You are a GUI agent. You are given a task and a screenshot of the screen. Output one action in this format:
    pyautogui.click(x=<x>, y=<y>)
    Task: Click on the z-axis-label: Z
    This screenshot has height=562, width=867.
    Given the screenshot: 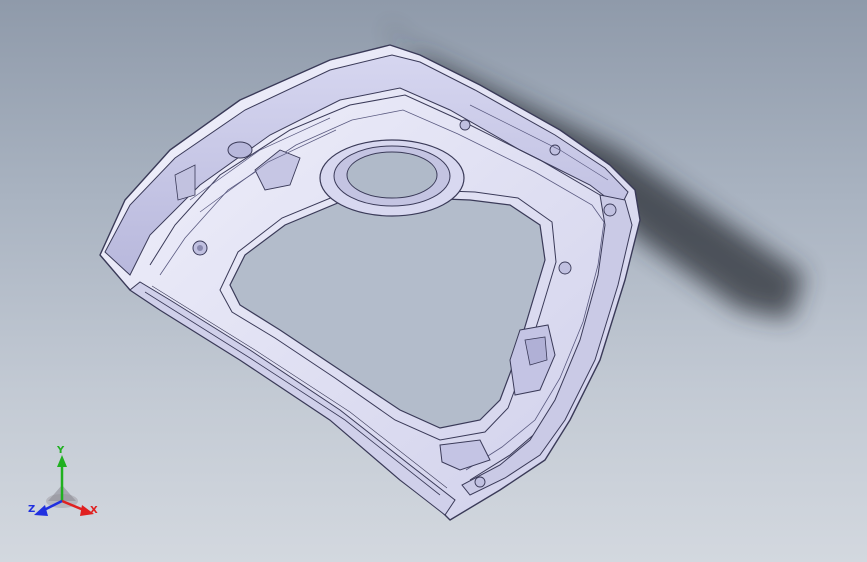 What is the action you would take?
    pyautogui.click(x=32, y=509)
    